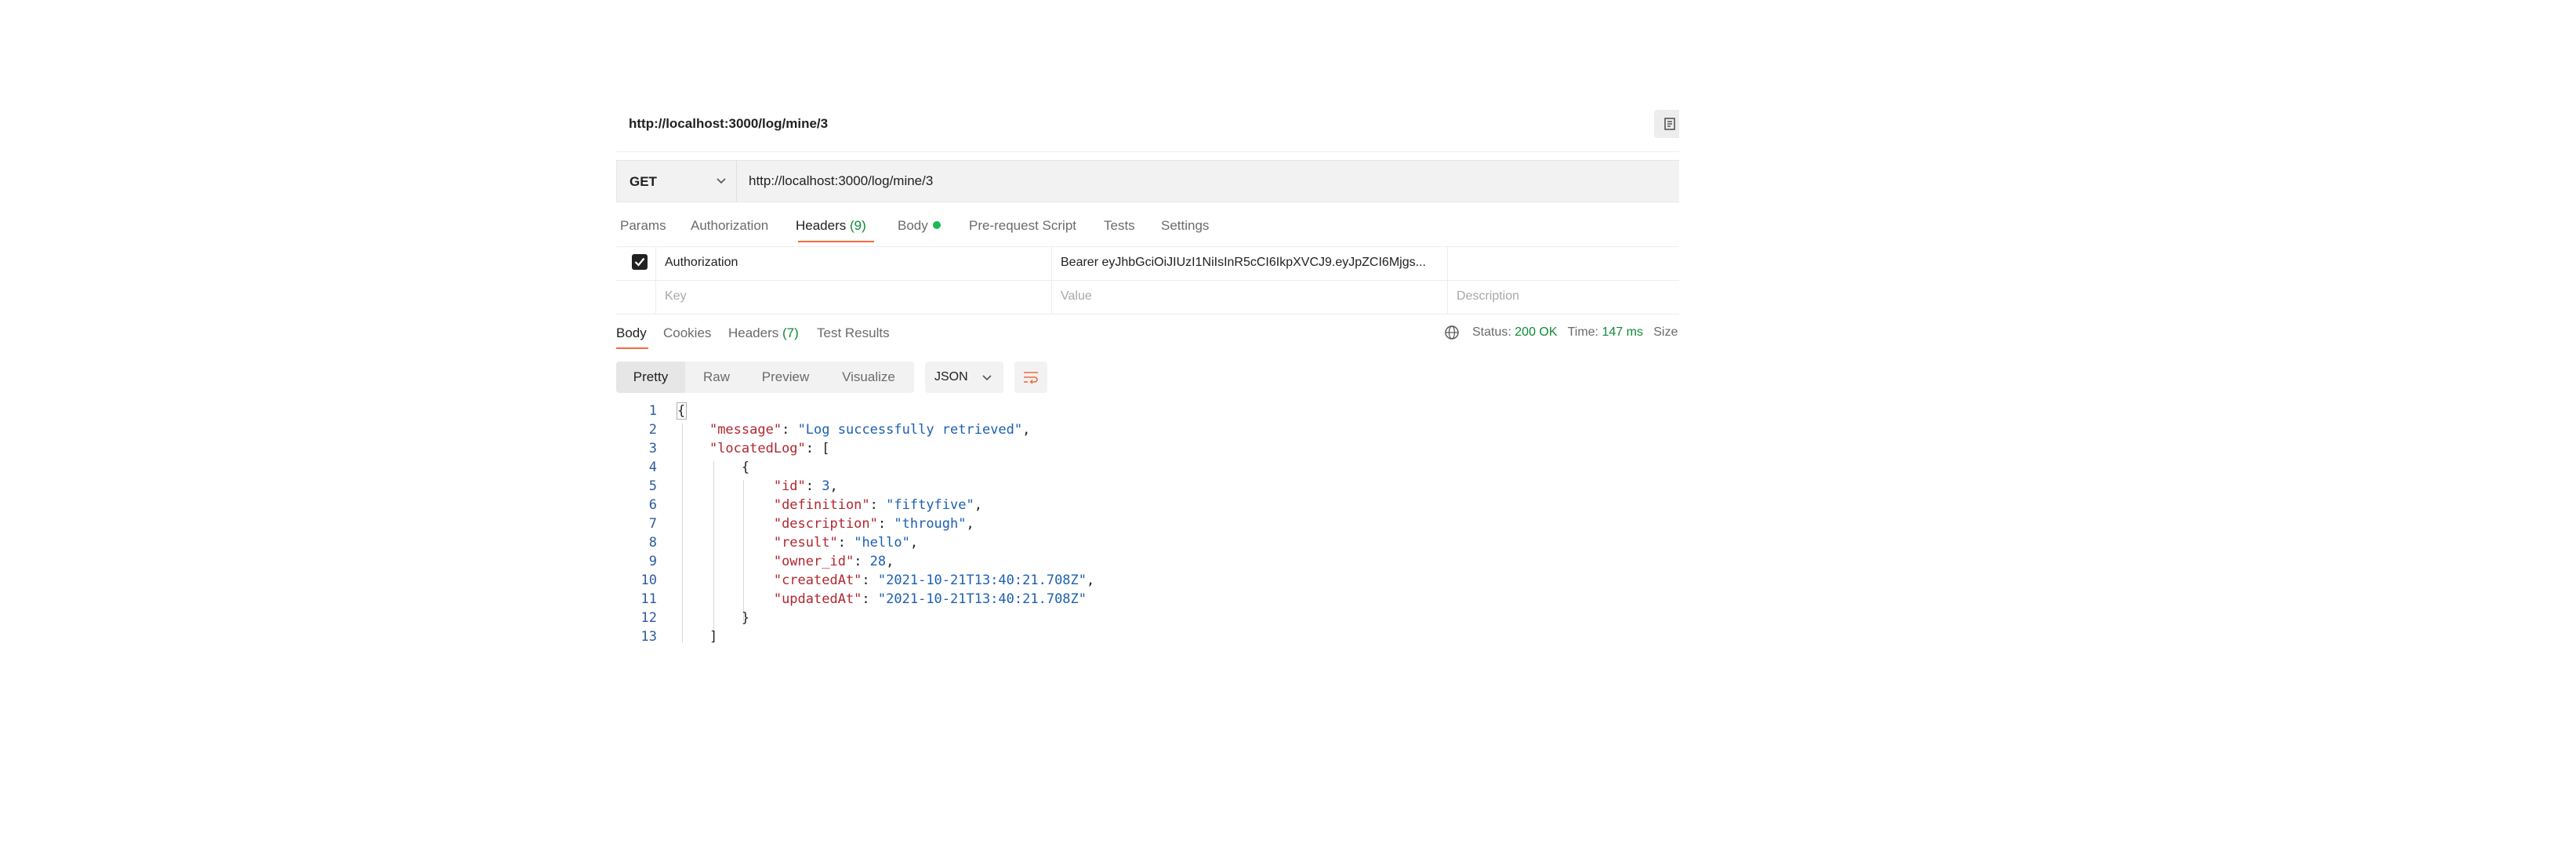 The height and width of the screenshot is (847, 2576). Describe the element at coordinates (836, 241) in the screenshot. I see `active-tab-indicator` at that location.